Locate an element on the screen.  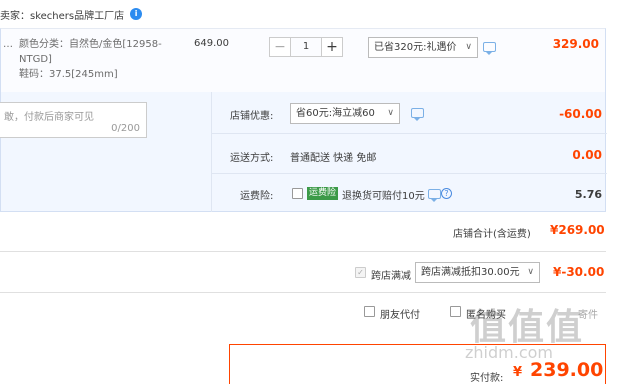
cross-store-row: ✓ 跨店满减 跨店满减抵扣30.00元 ∨ ¥-30.00 is located at coordinates (303, 272).